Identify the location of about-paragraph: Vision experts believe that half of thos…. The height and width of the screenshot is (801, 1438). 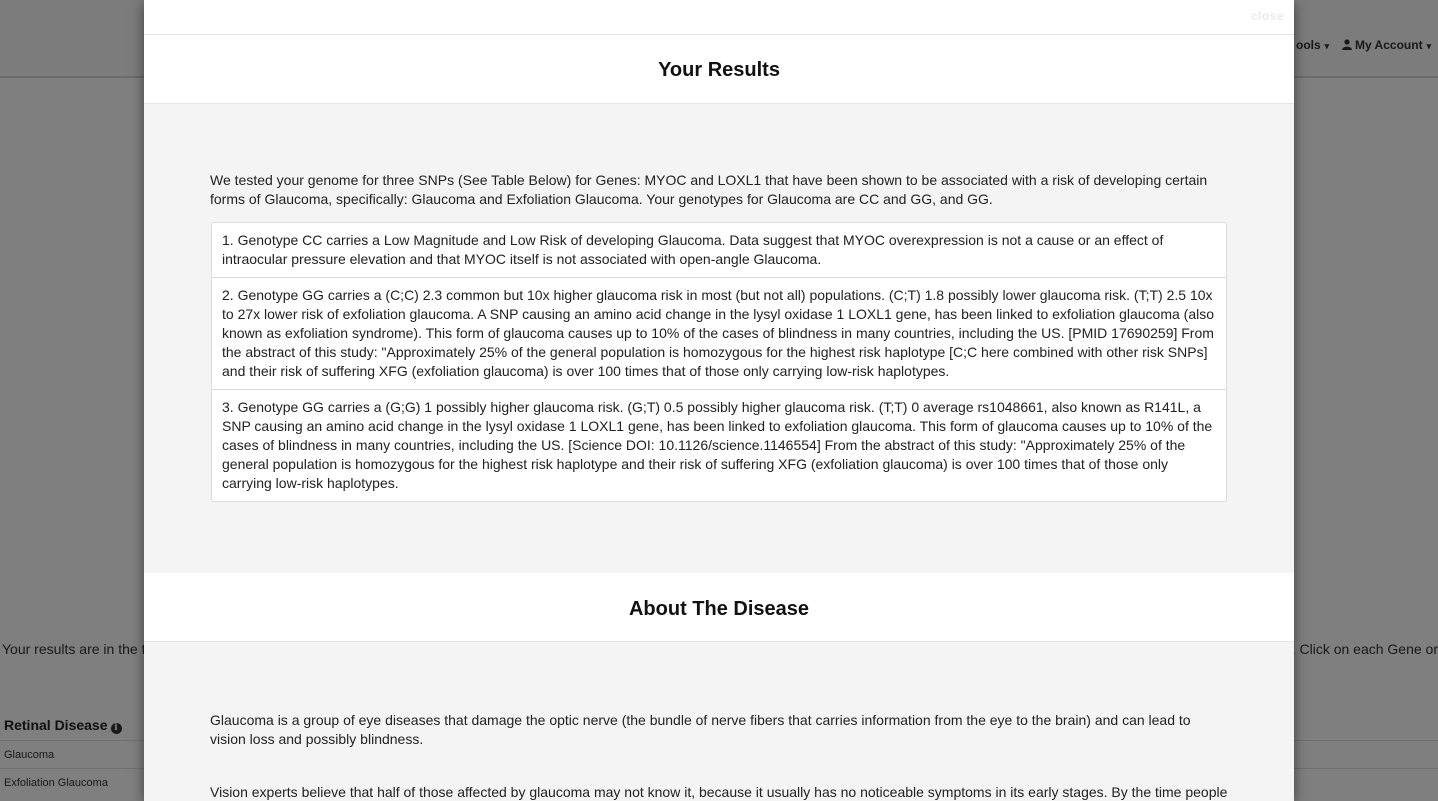
(719, 792).